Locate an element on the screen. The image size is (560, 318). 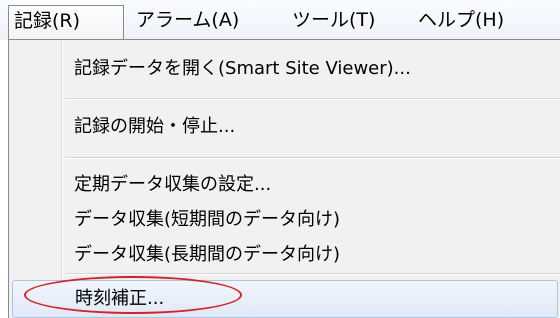
menu-record: 記録(R) is located at coordinates (66, 22).